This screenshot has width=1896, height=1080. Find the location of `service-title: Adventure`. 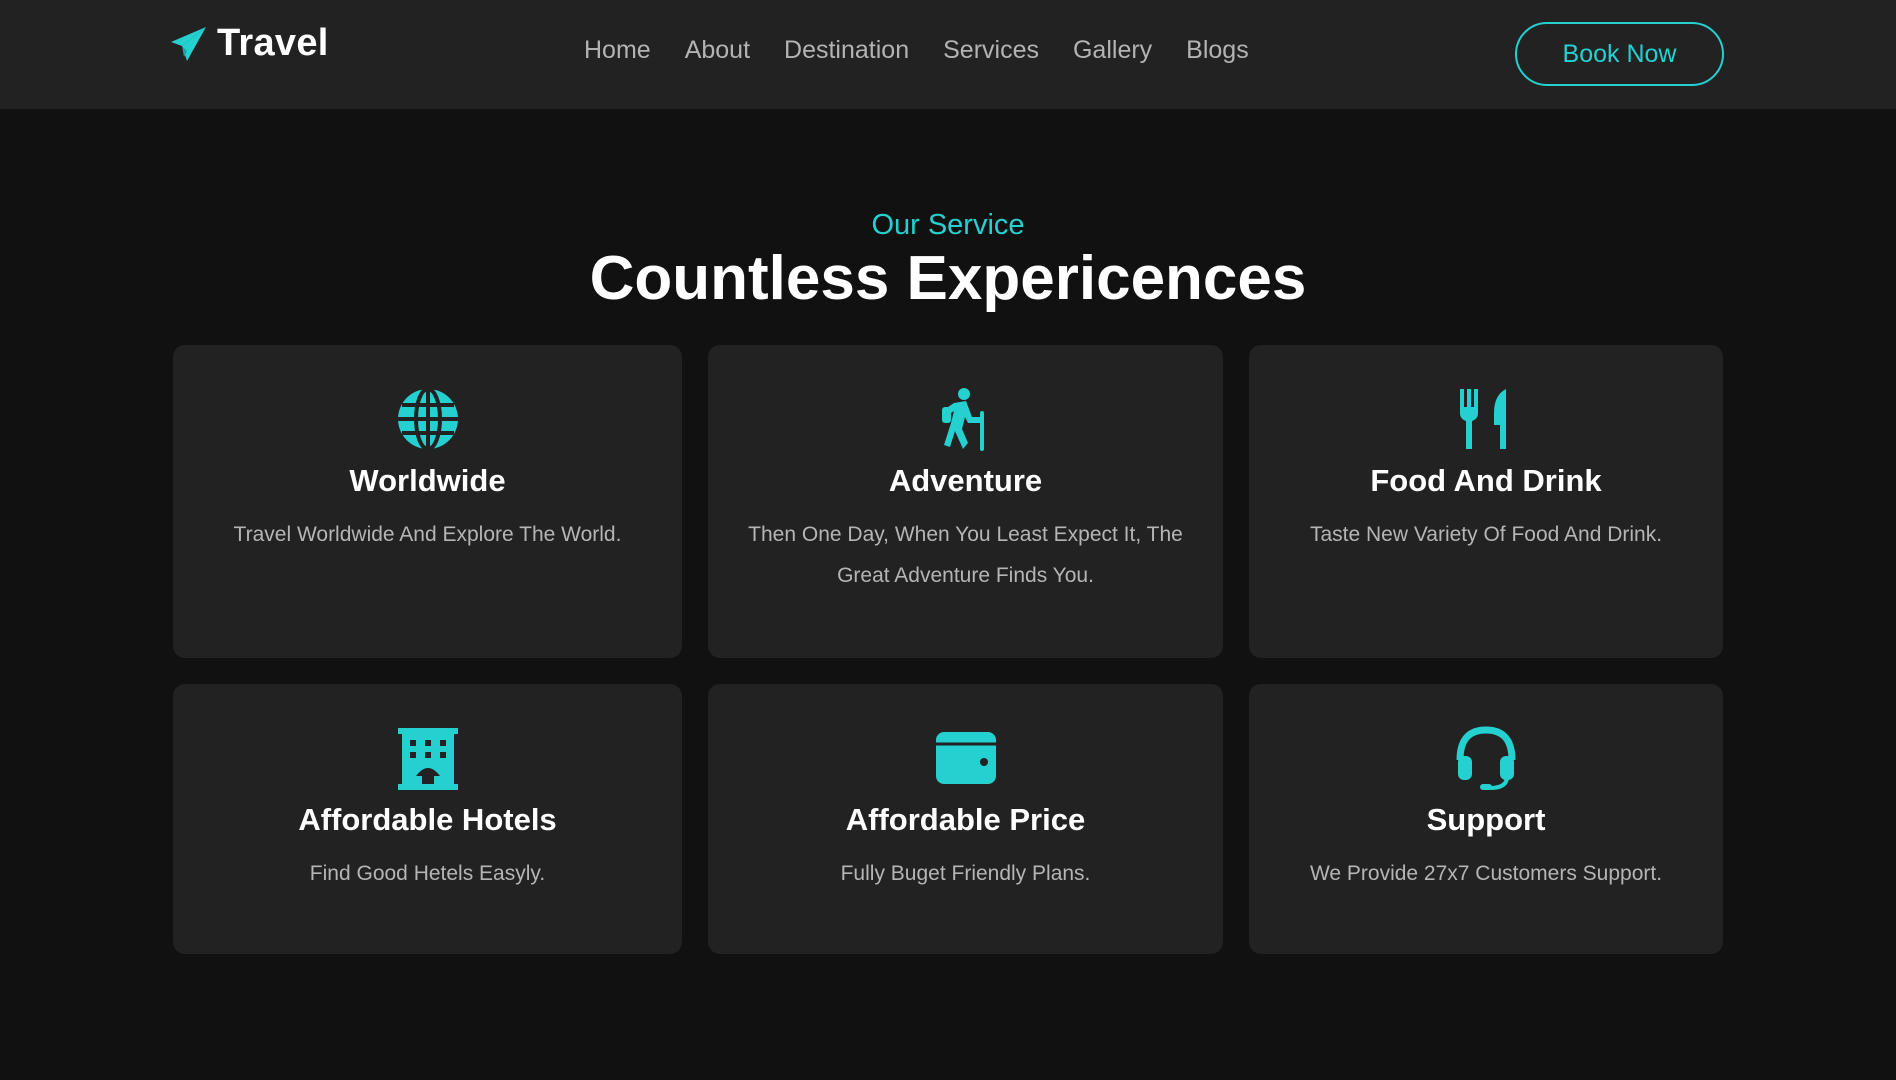

service-title: Adventure is located at coordinates (965, 480).